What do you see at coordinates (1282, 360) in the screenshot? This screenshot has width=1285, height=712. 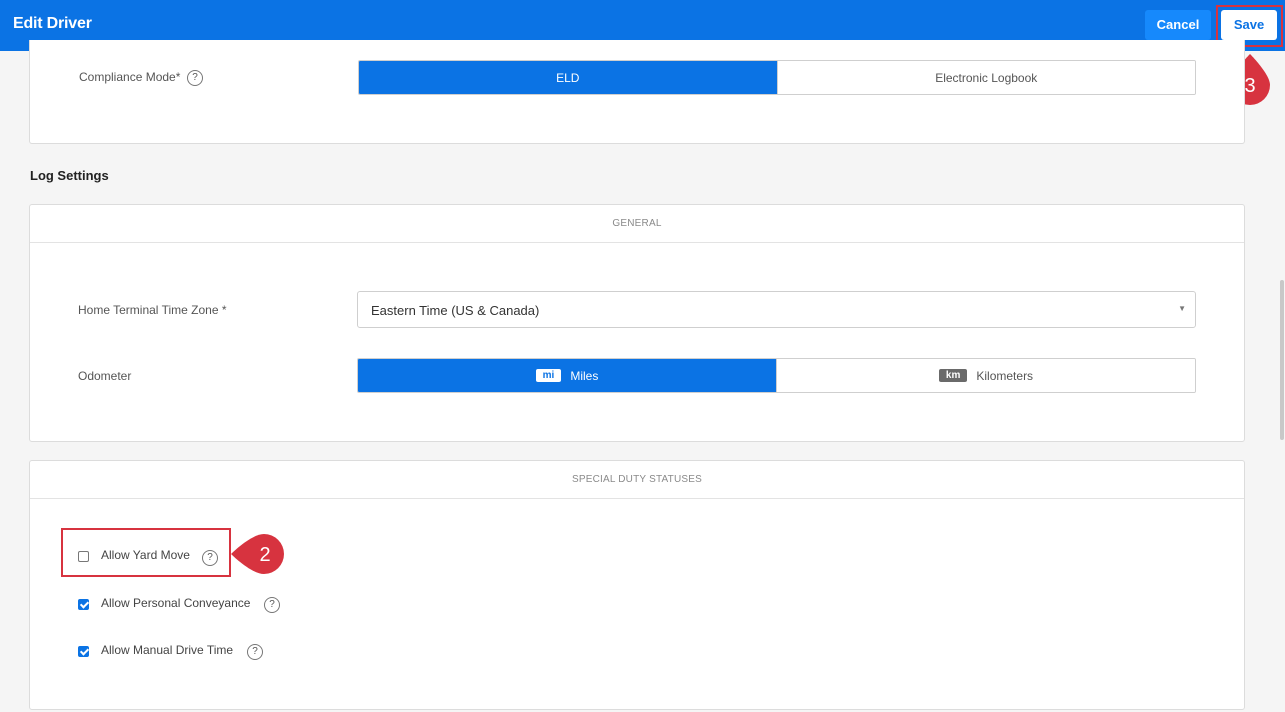 I see `page-scrollbar` at bounding box center [1282, 360].